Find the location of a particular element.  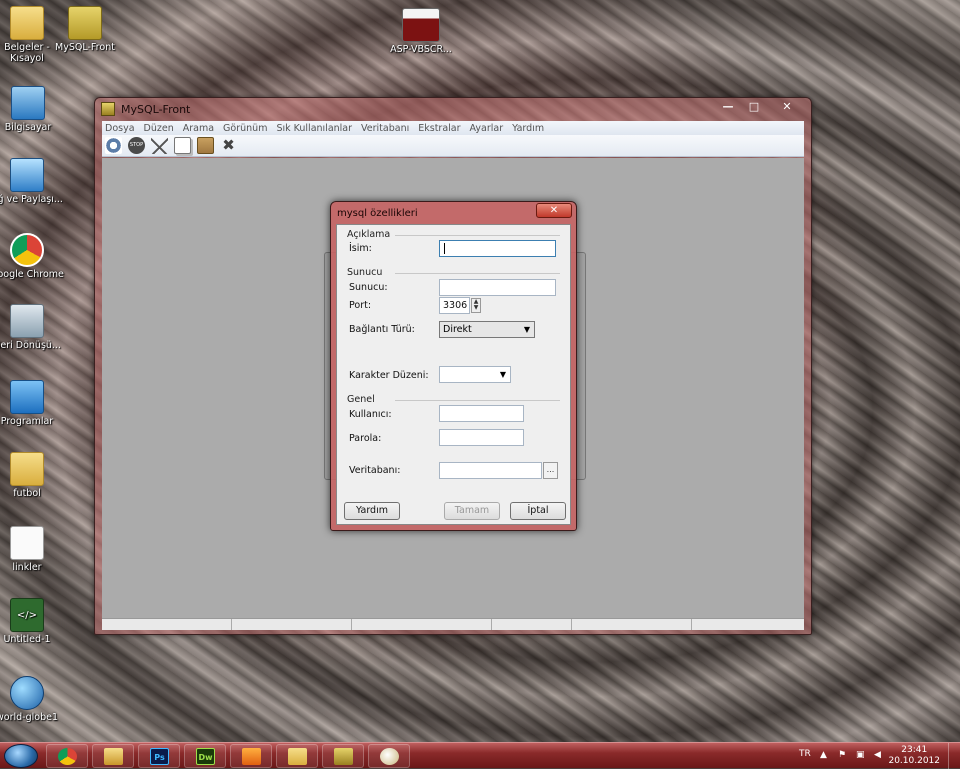

cancel-button: İptal is located at coordinates (538, 511).